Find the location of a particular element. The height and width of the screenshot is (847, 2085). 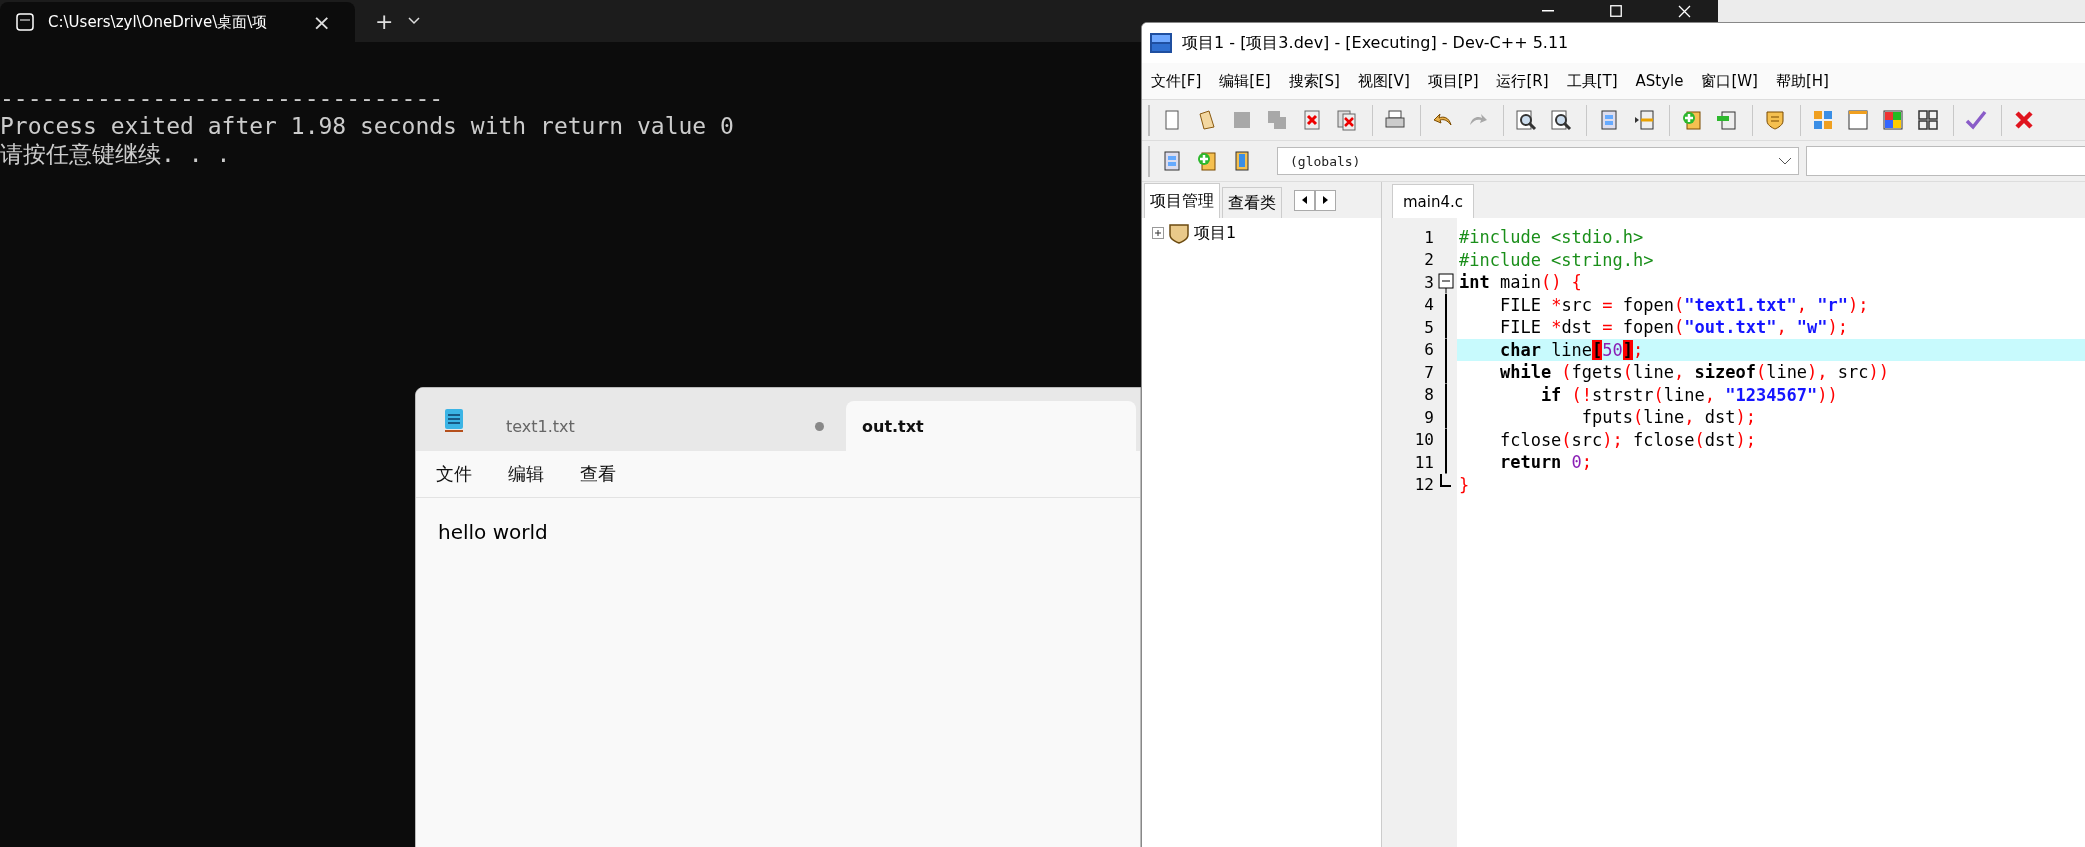

menu-item: AStyle is located at coordinates (1659, 81).